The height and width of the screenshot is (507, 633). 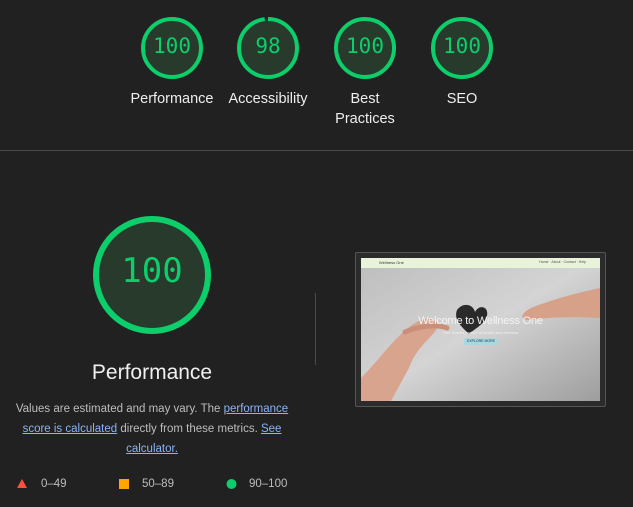 What do you see at coordinates (316, 150) in the screenshot?
I see `section-divider` at bounding box center [316, 150].